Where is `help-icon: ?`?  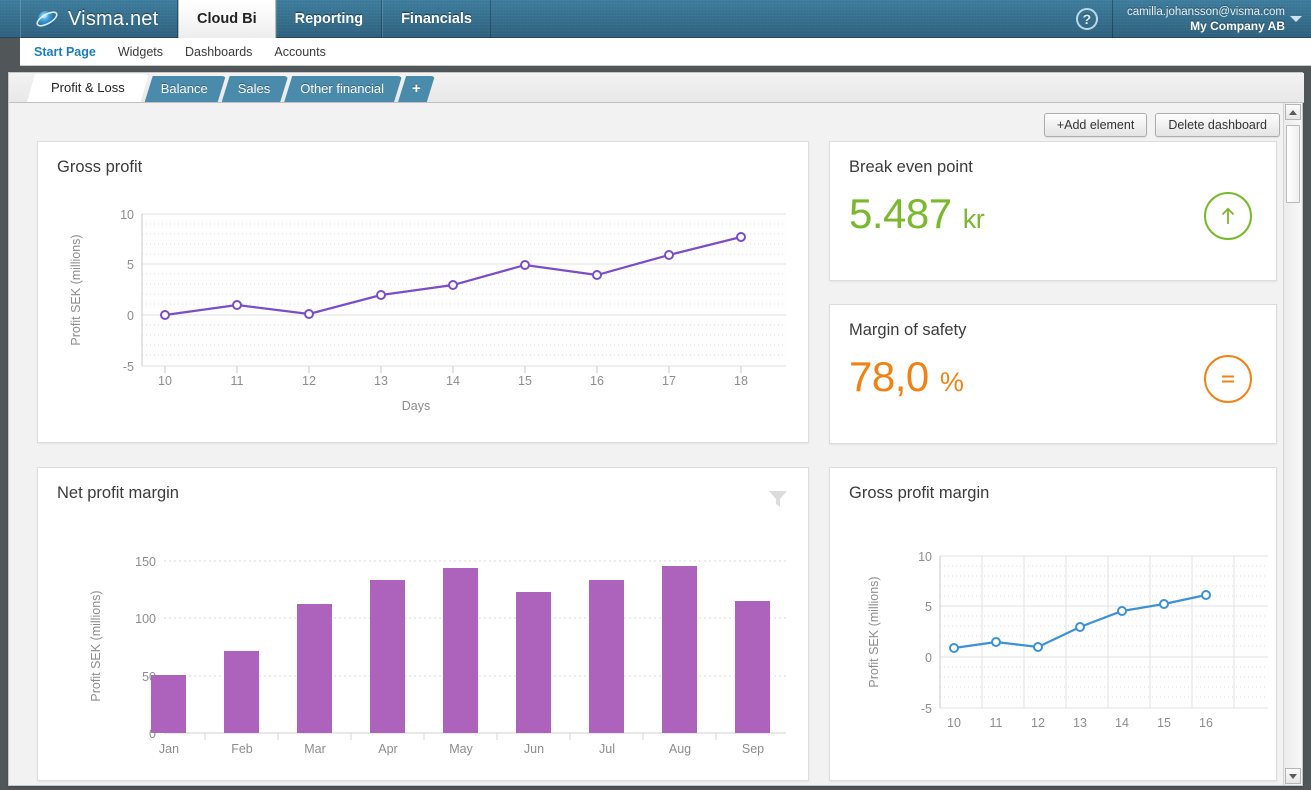
help-icon: ? is located at coordinates (1086, 19).